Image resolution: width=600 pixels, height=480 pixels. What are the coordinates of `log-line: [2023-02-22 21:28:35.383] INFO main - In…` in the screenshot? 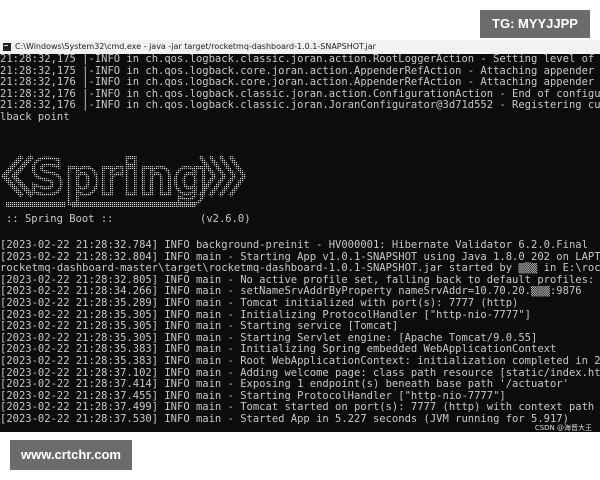 It's located at (278, 350).